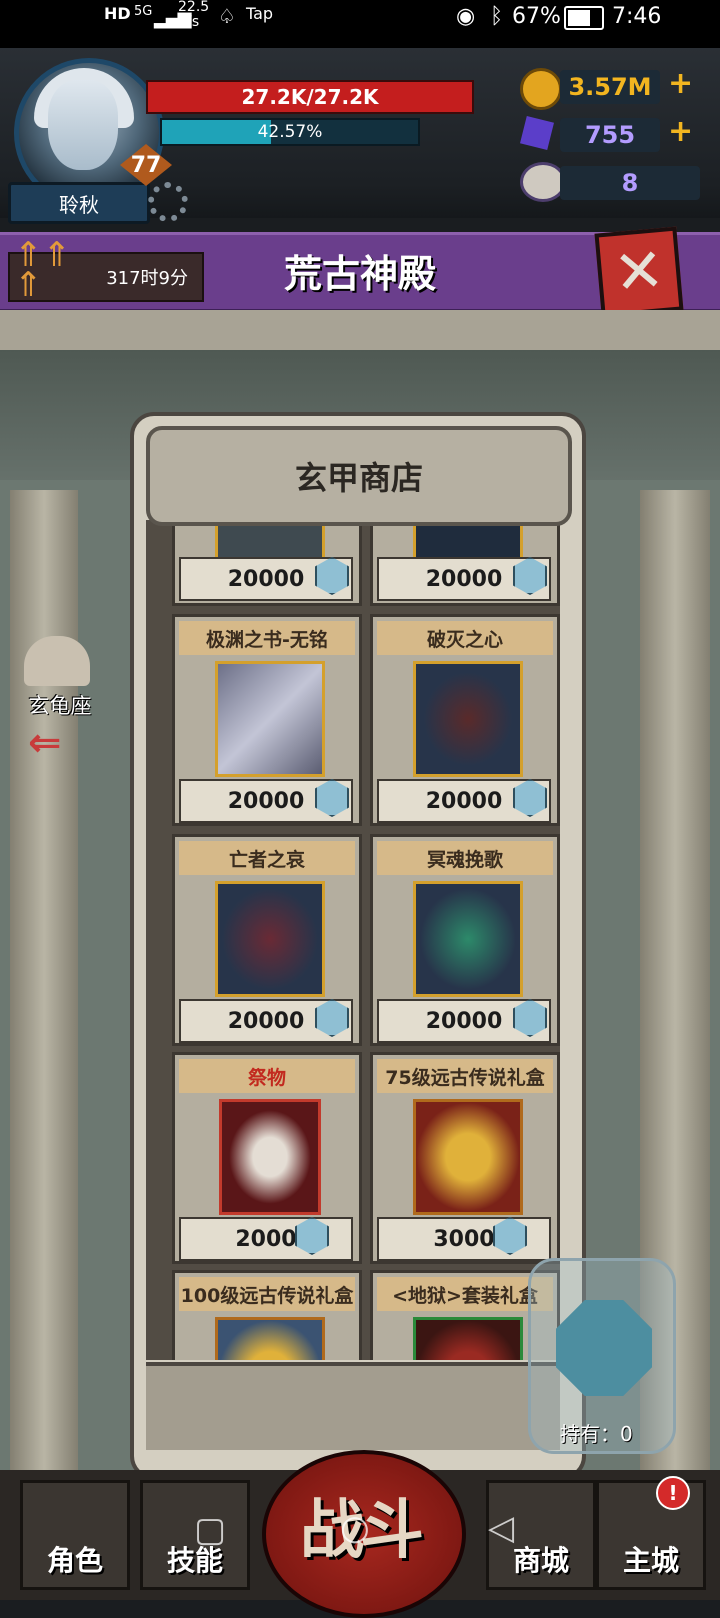 This screenshot has width=720, height=1618. Describe the element at coordinates (468, 719) in the screenshot. I see `thorn-heart-icon` at that location.